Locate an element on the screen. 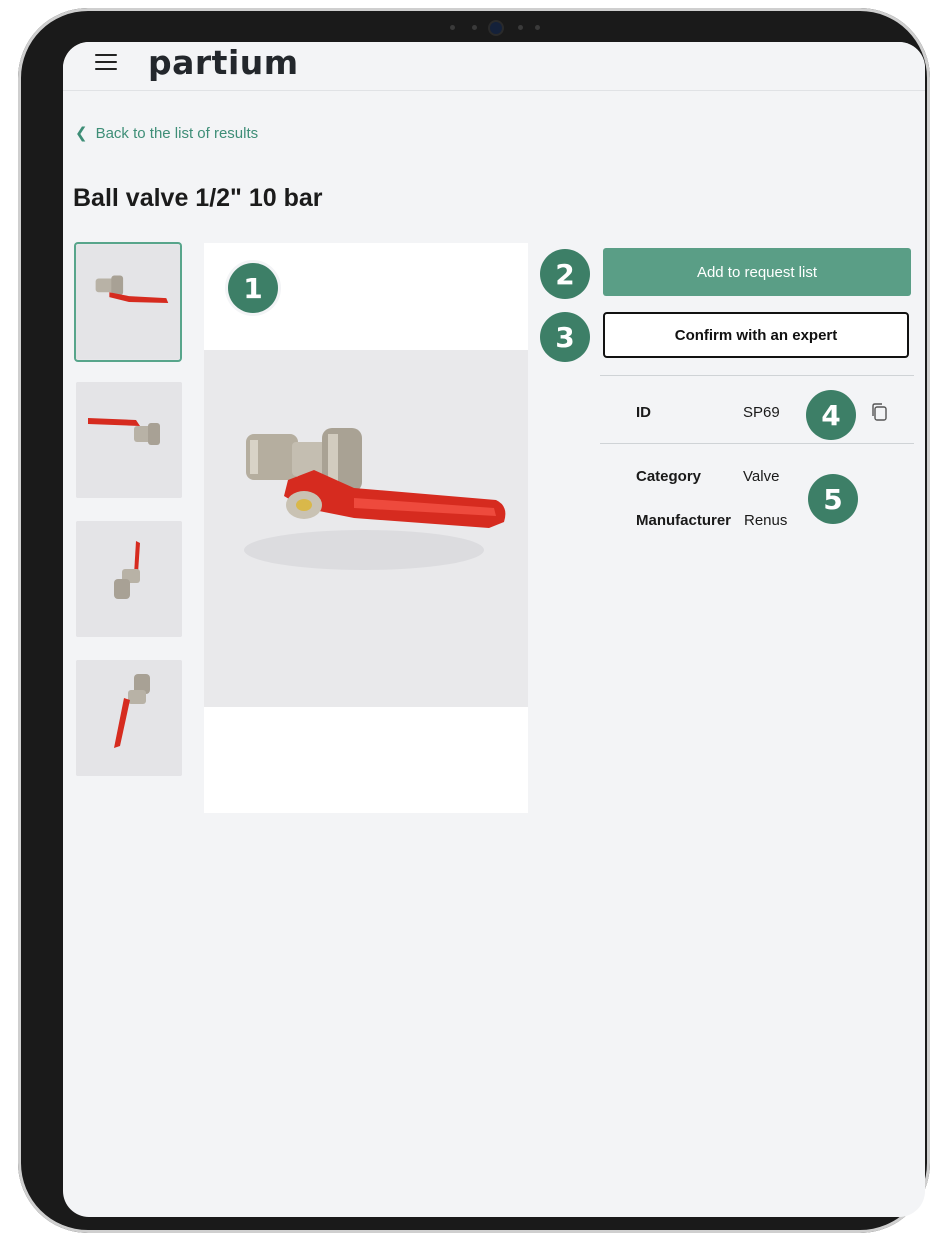 The width and height of the screenshot is (930, 1233). camera-bar is located at coordinates (488, 28).